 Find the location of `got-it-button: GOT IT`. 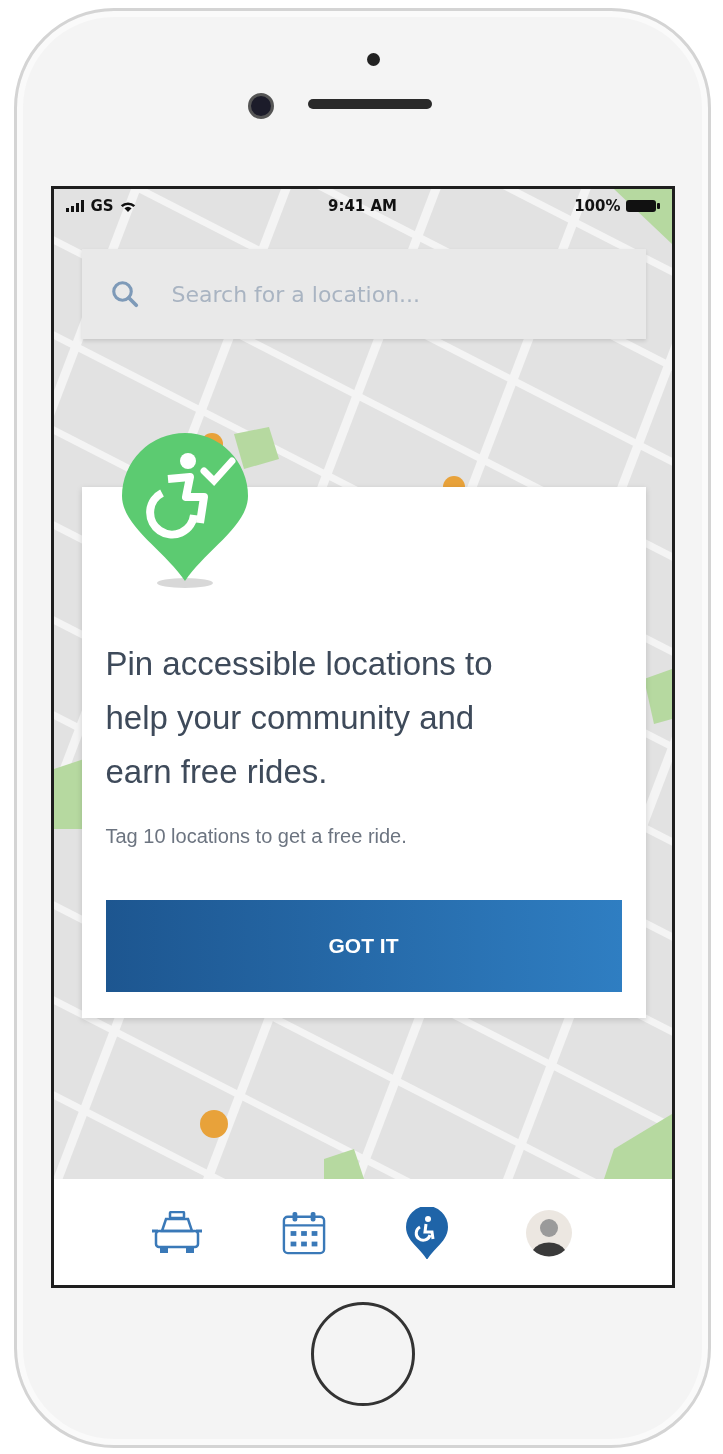

got-it-button: GOT IT is located at coordinates (363, 946).